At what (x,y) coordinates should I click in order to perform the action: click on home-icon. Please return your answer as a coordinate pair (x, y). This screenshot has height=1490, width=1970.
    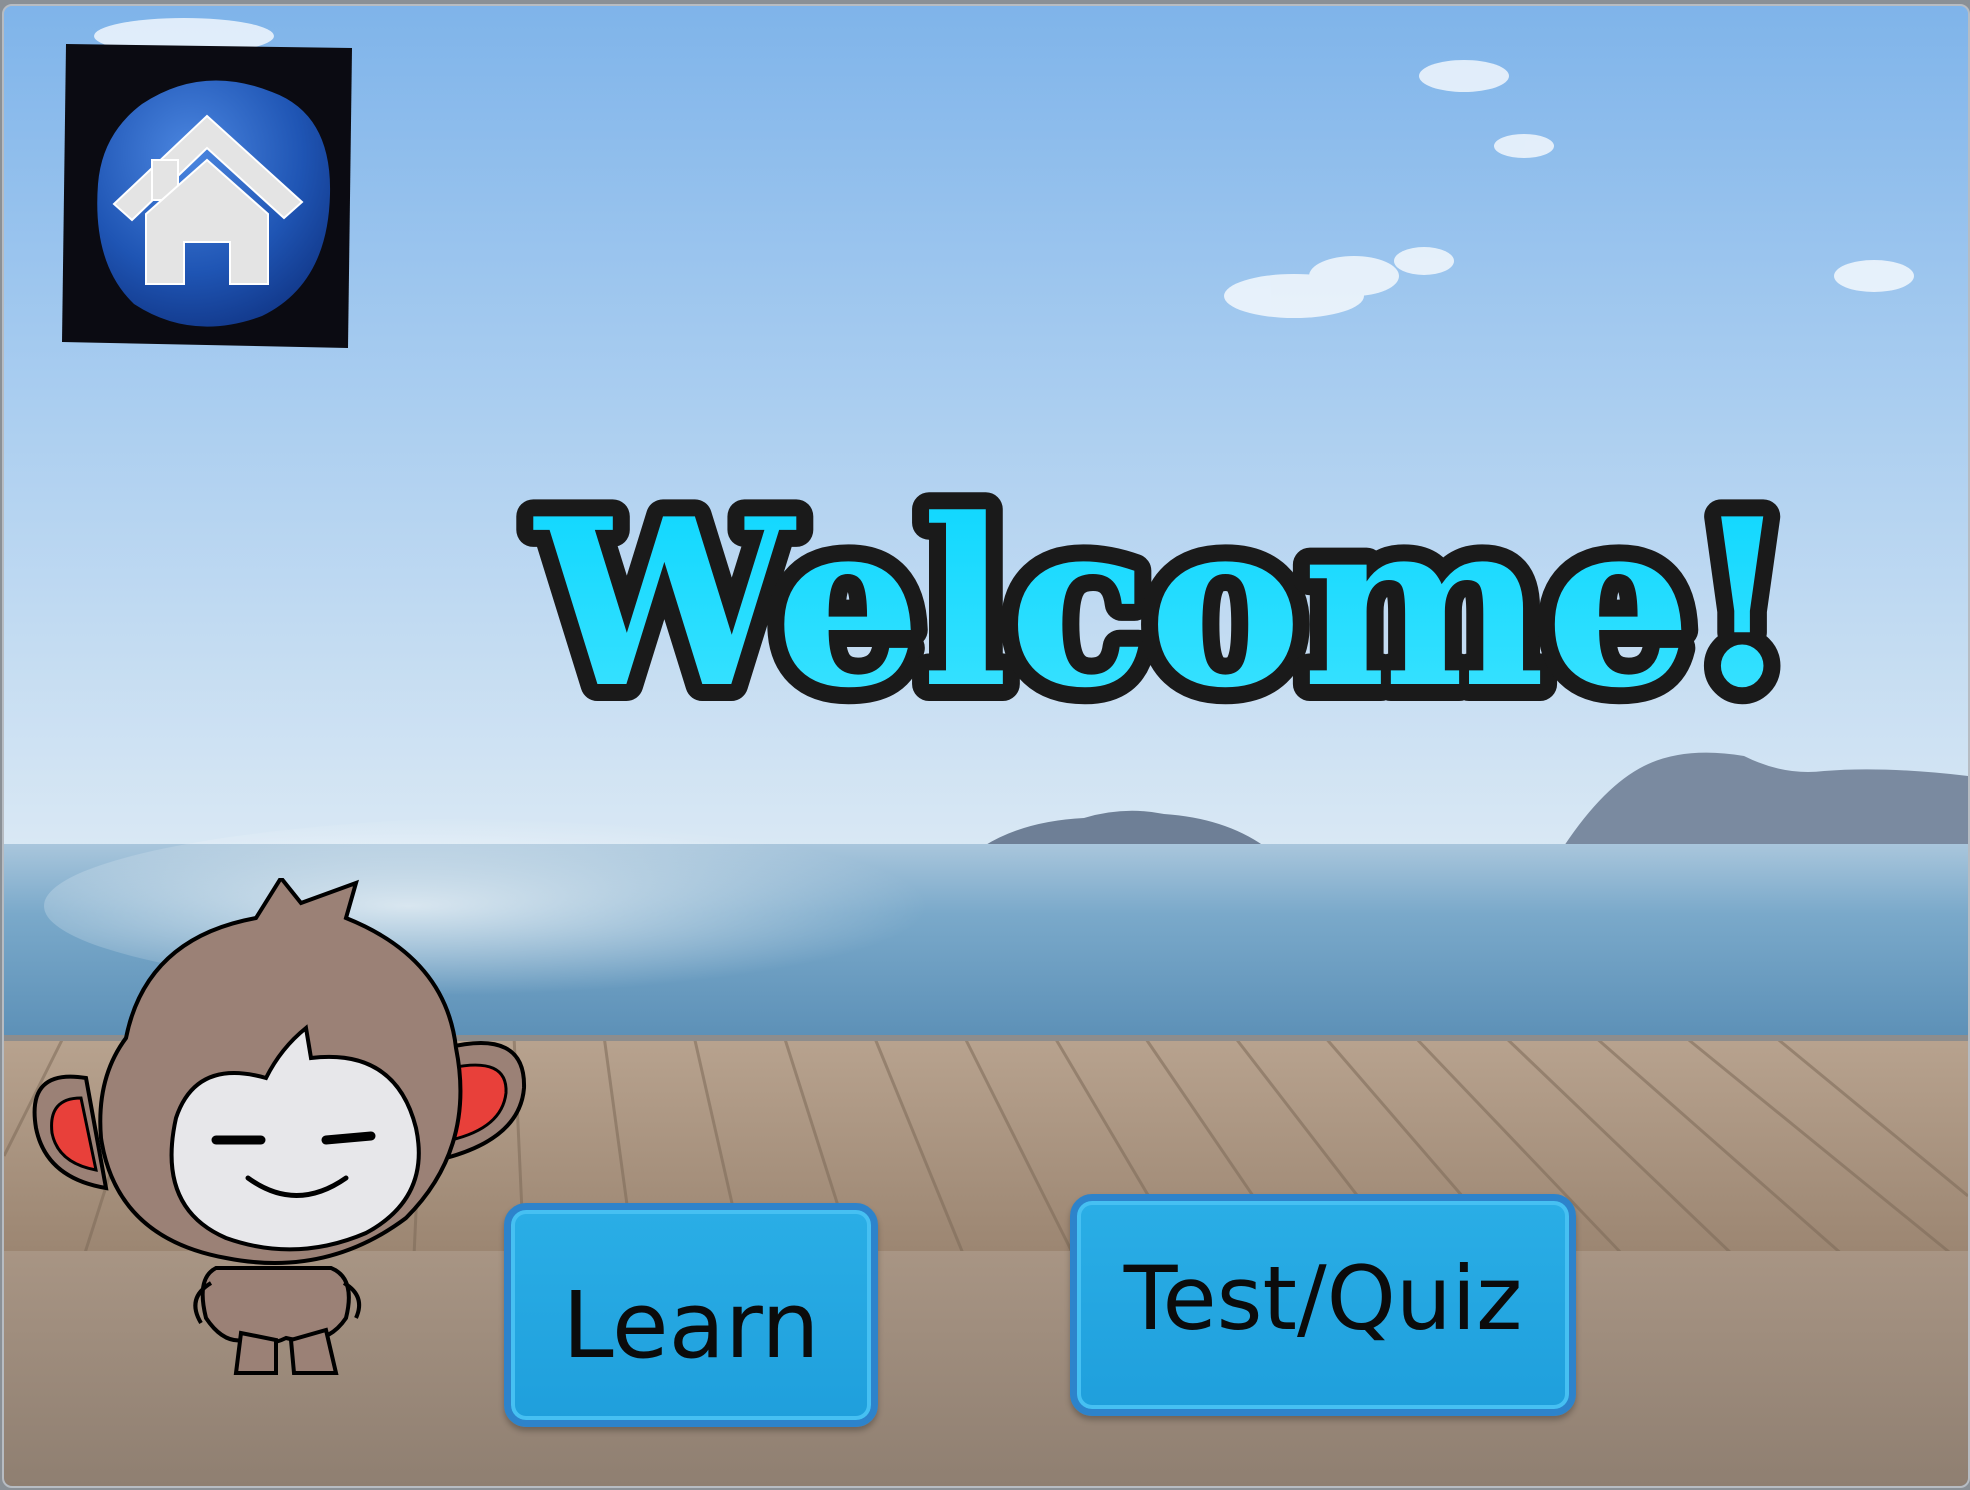
    Looking at the image, I should click on (207, 196).